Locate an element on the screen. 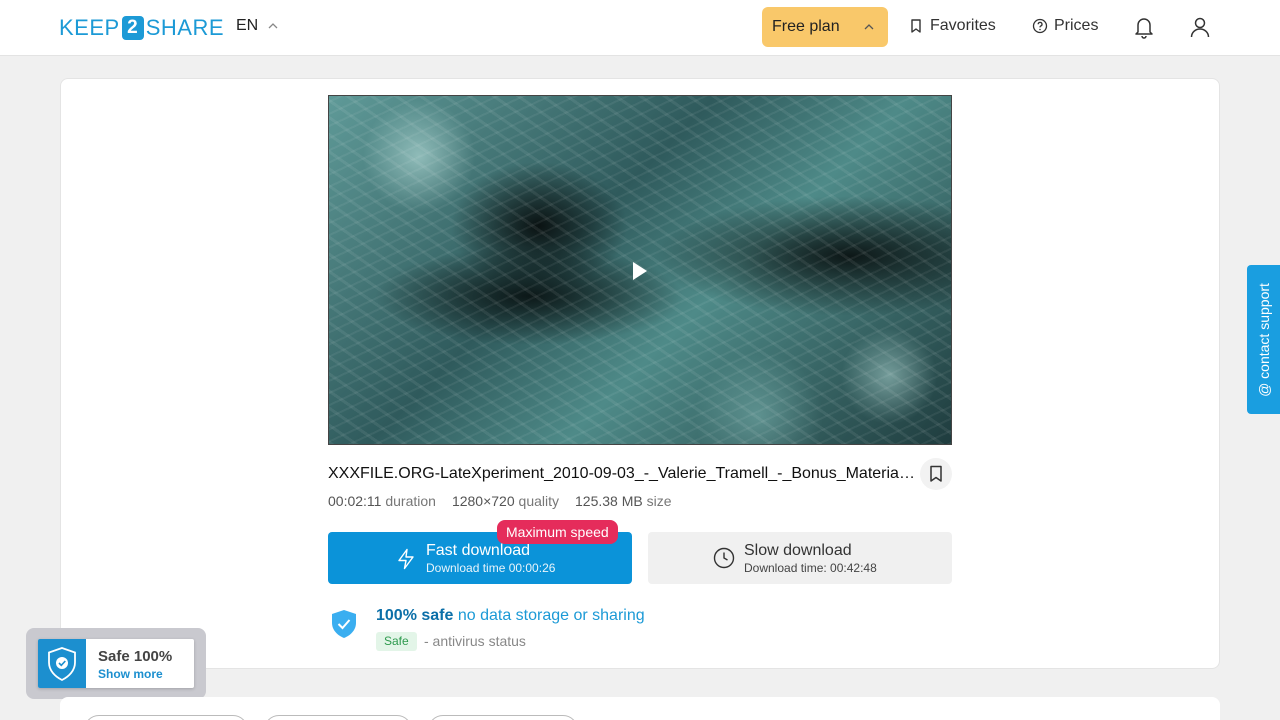 This screenshot has height=720, width=1280. quality-meta: 1280×720 quality is located at coordinates (505, 501).